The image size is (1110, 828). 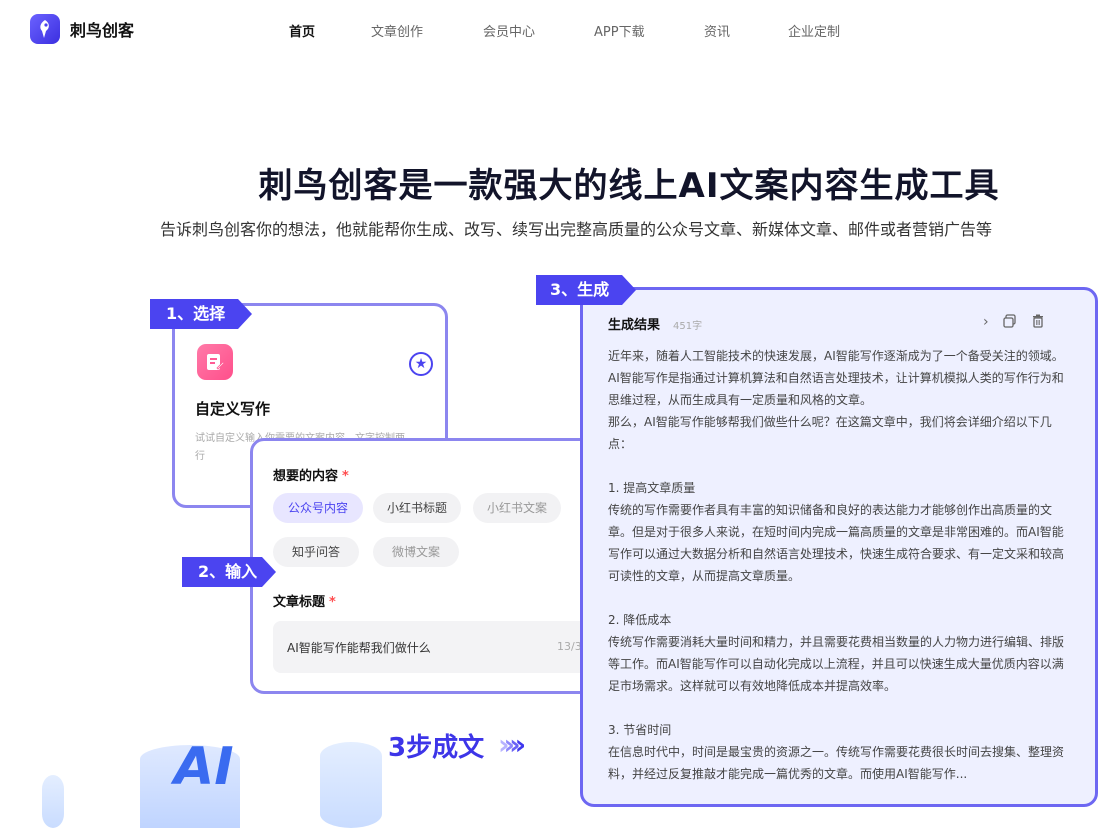 I want to click on three-steps-text: 3步成文, so click(x=436, y=748).